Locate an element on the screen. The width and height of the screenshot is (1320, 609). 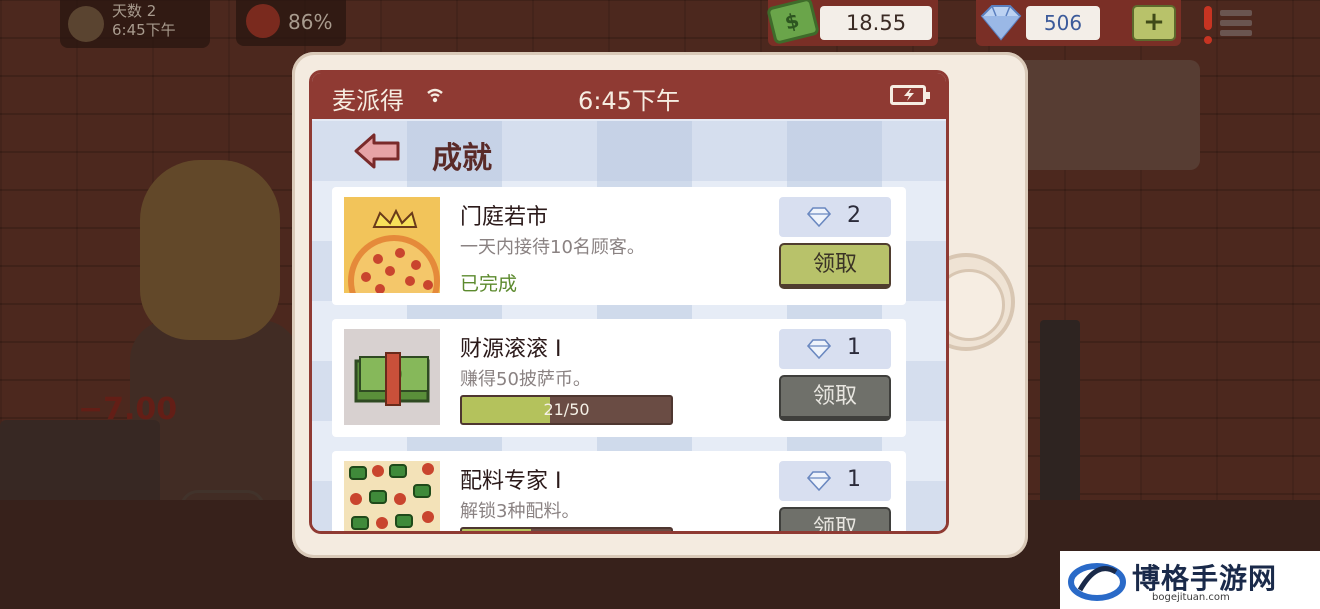
angry-face-icon is located at coordinates (263, 21).